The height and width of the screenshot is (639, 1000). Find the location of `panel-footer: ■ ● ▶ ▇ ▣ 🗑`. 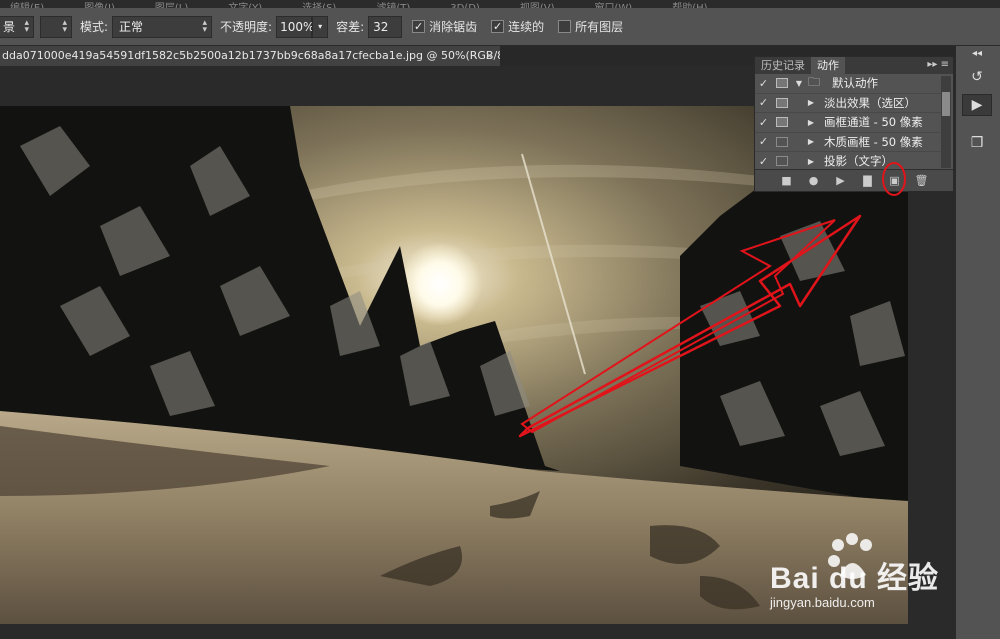

panel-footer: ■ ● ▶ ▇ ▣ 🗑 is located at coordinates (854, 179).